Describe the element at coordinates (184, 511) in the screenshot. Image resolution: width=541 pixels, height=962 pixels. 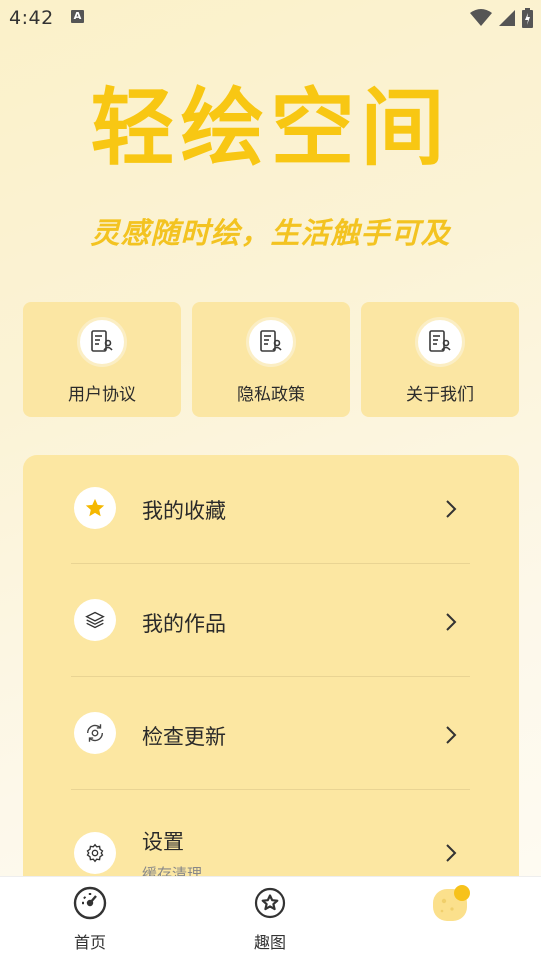
I see `menu-item-label: 我的收藏` at that location.